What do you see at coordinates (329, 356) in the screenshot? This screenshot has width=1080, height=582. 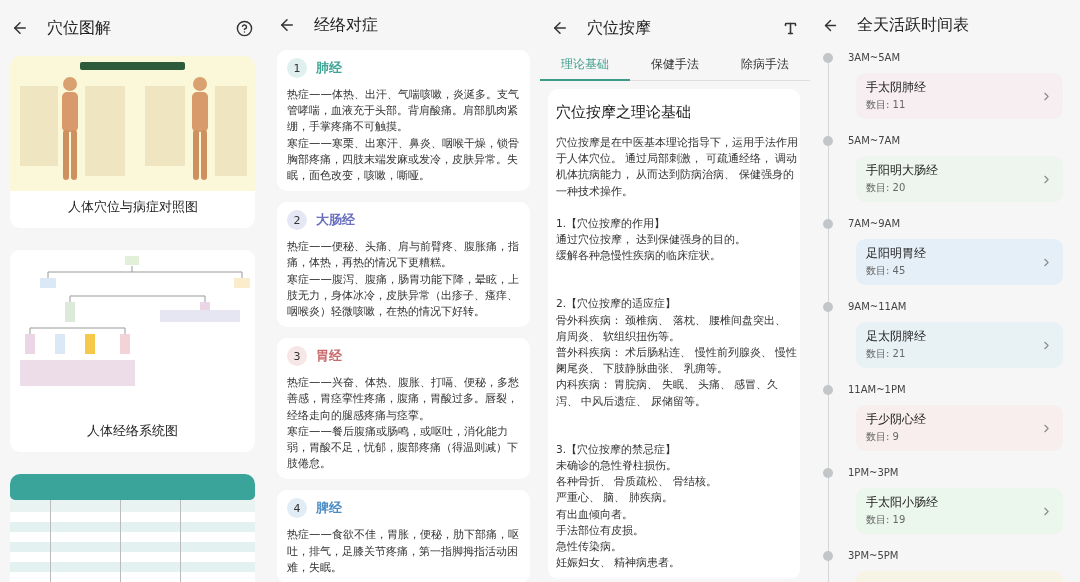 I see `meridian-name: 胃经` at bounding box center [329, 356].